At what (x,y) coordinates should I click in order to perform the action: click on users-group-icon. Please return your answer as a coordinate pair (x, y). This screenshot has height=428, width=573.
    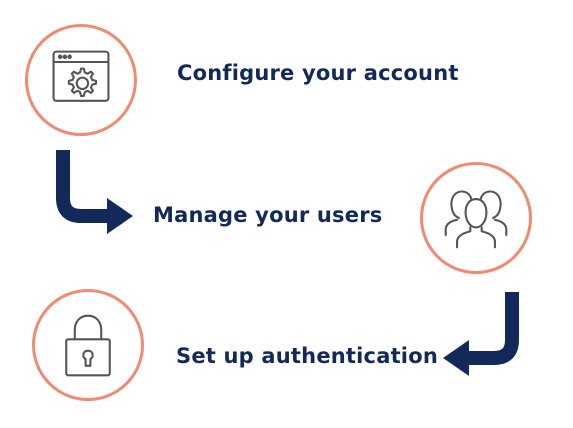
    Looking at the image, I should click on (476, 219).